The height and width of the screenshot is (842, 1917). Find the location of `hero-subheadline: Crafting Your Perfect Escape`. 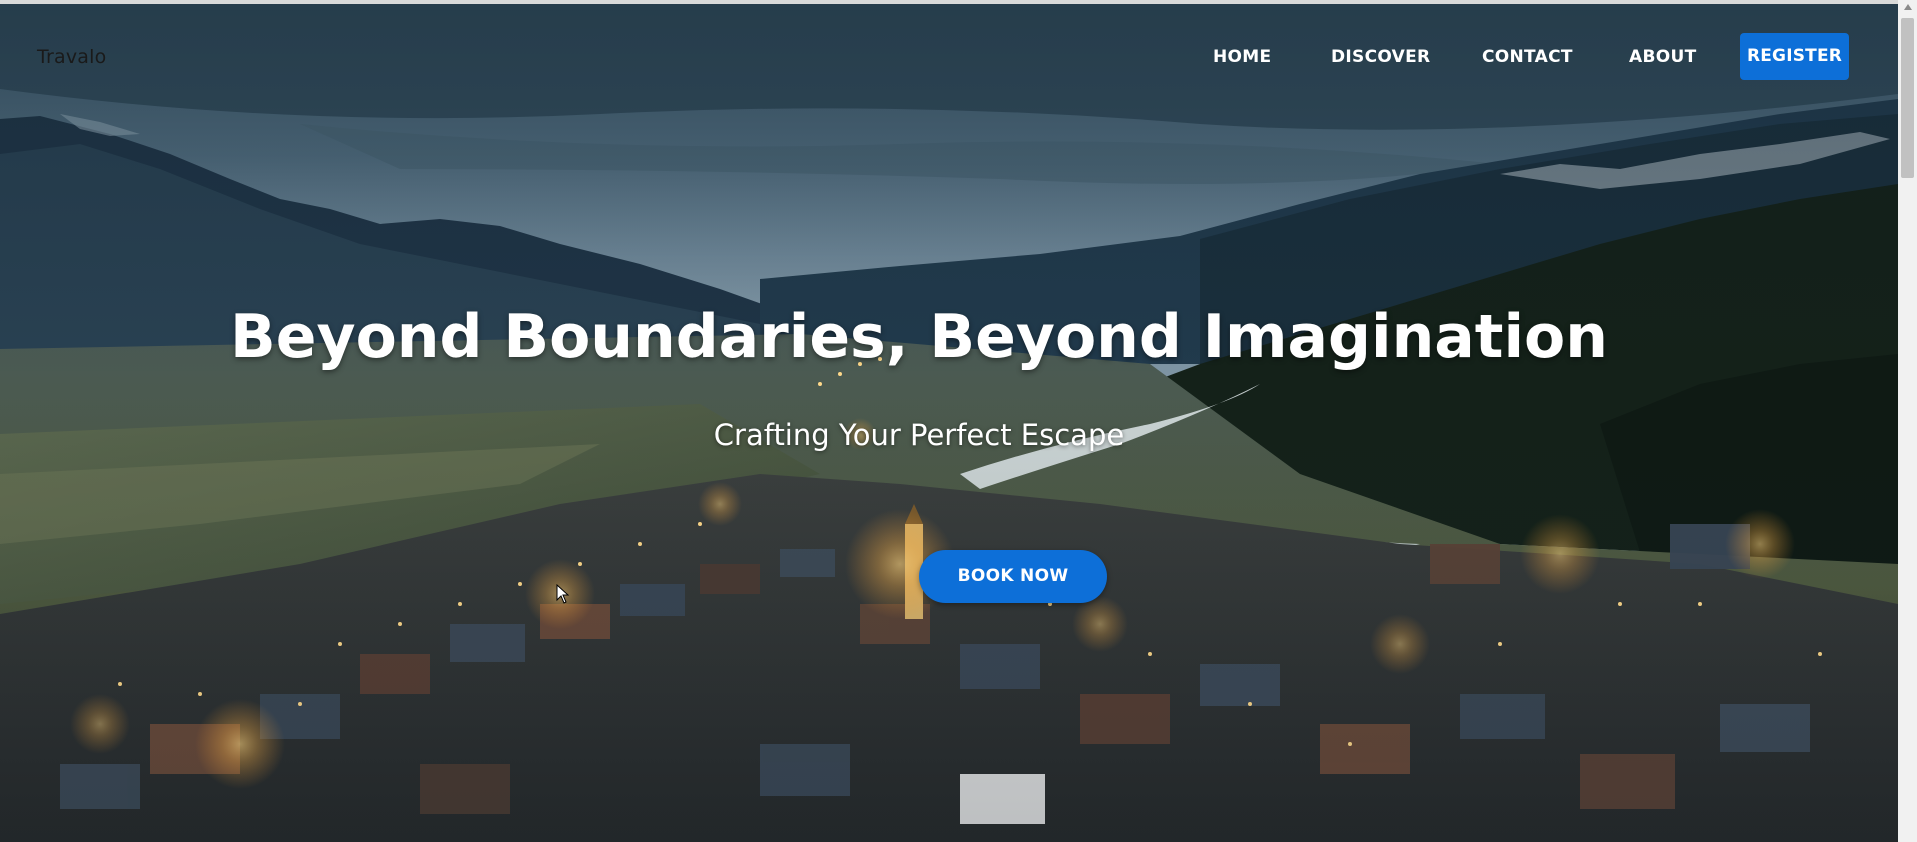

hero-subheadline: Crafting Your Perfect Escape is located at coordinates (919, 435).